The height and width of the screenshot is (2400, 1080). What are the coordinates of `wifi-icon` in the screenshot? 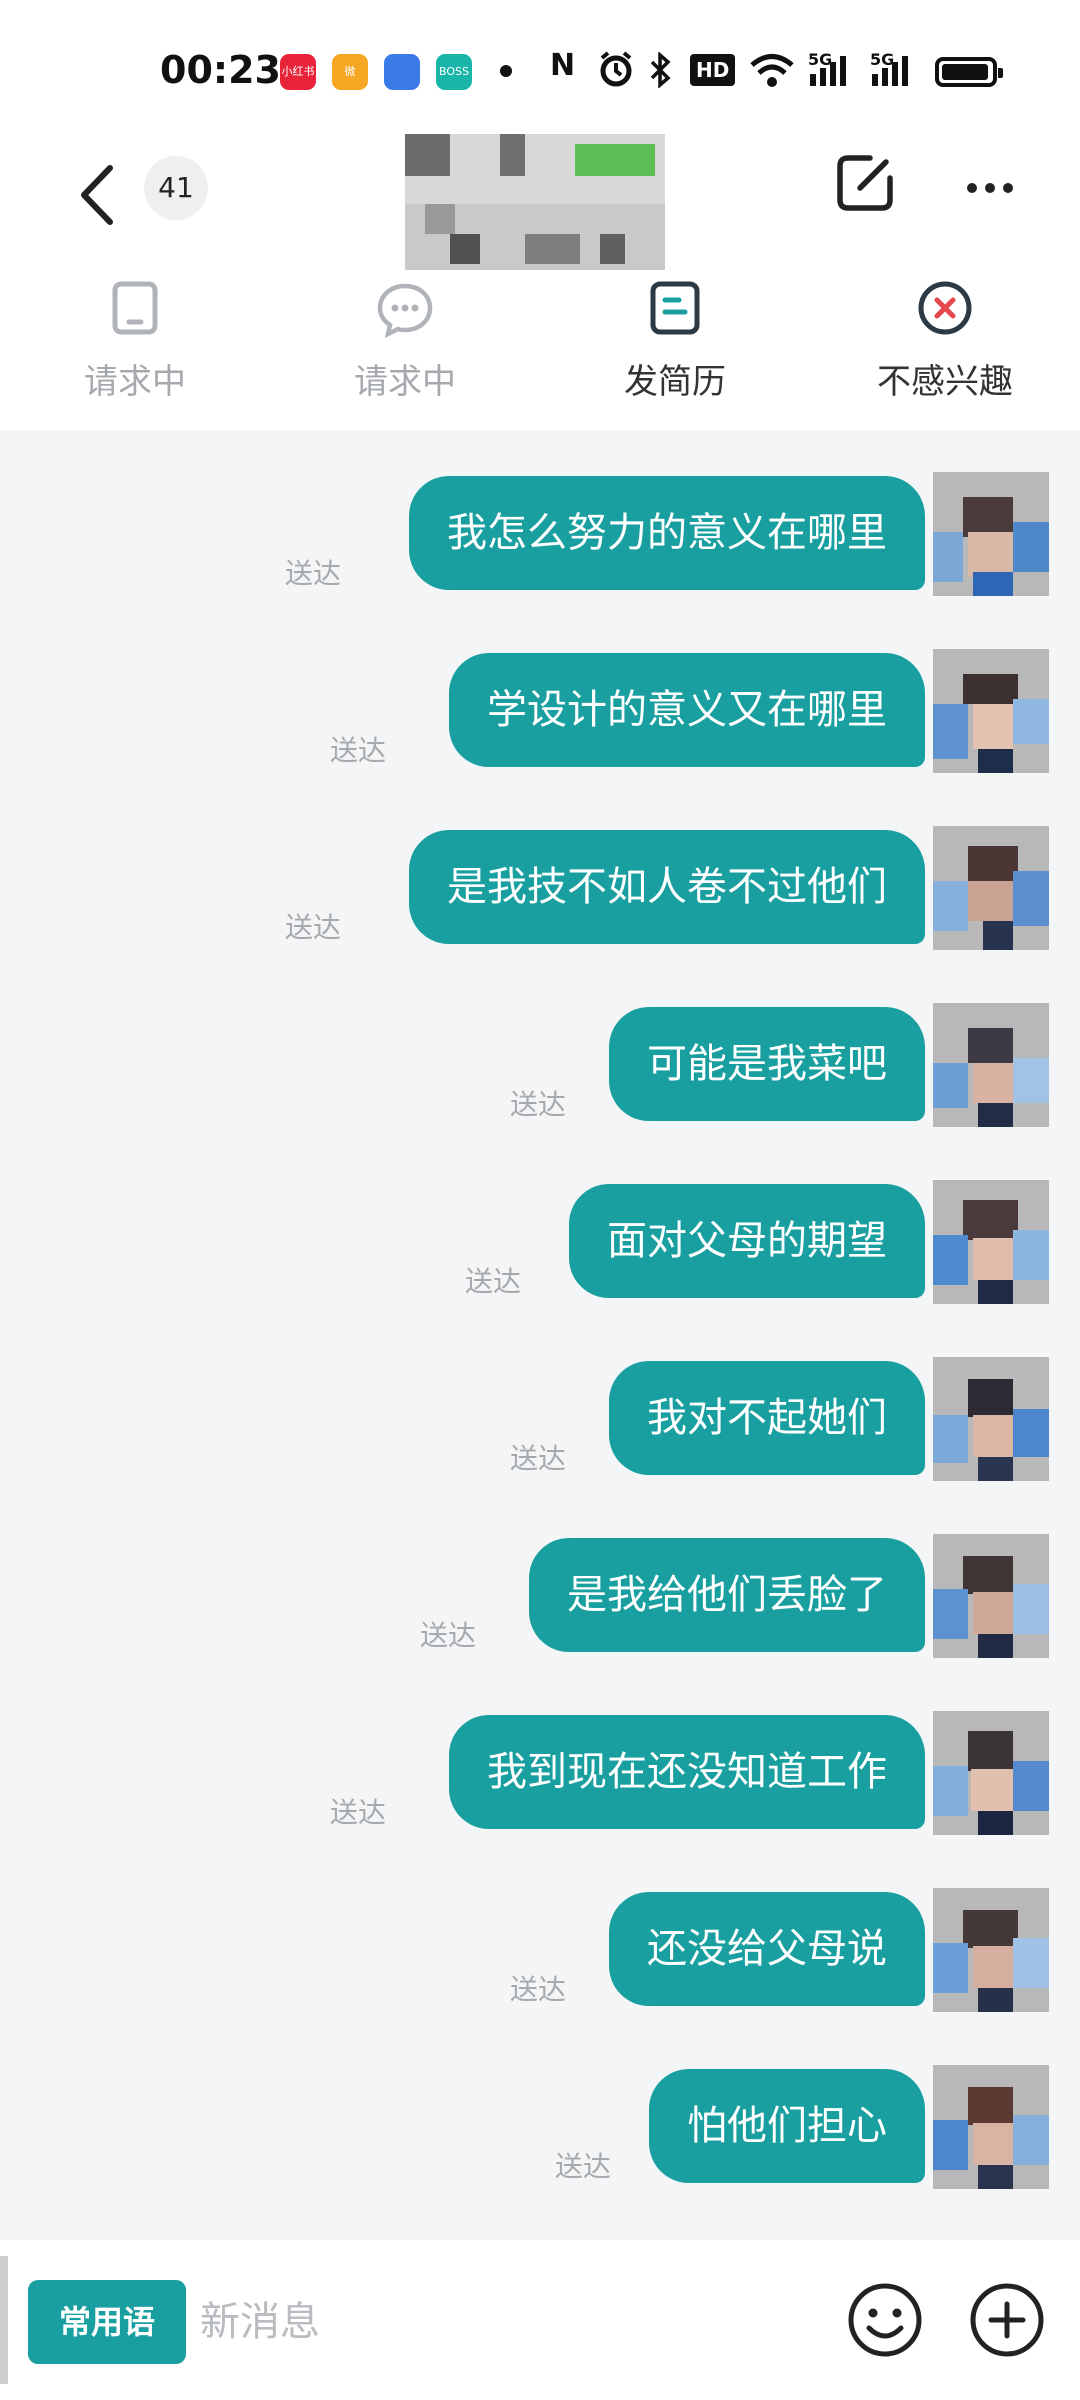 It's located at (772, 70).